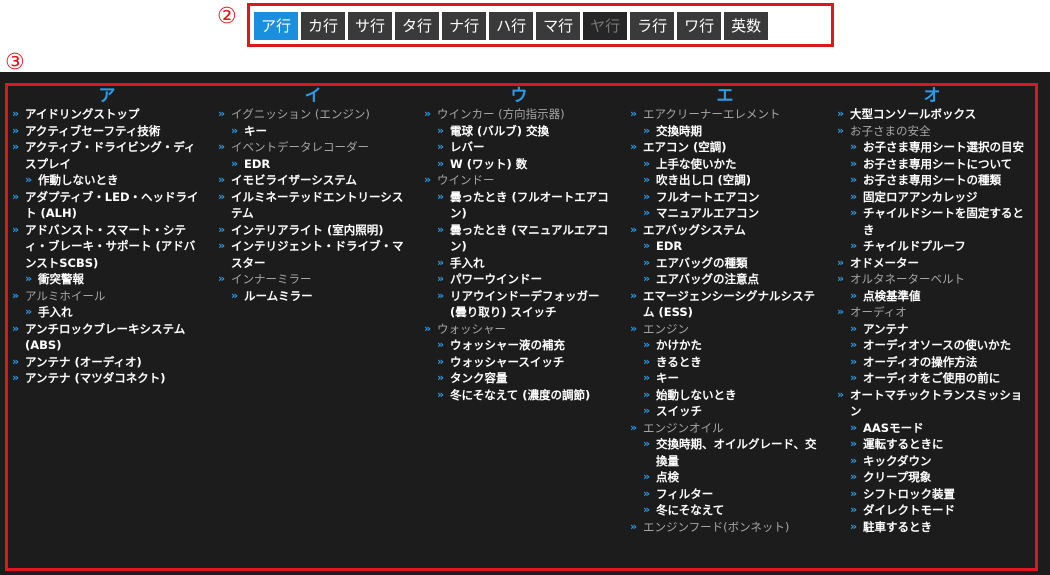 The height and width of the screenshot is (575, 1050). What do you see at coordinates (731, 131) in the screenshot?
I see `index-link: » 交換時期` at bounding box center [731, 131].